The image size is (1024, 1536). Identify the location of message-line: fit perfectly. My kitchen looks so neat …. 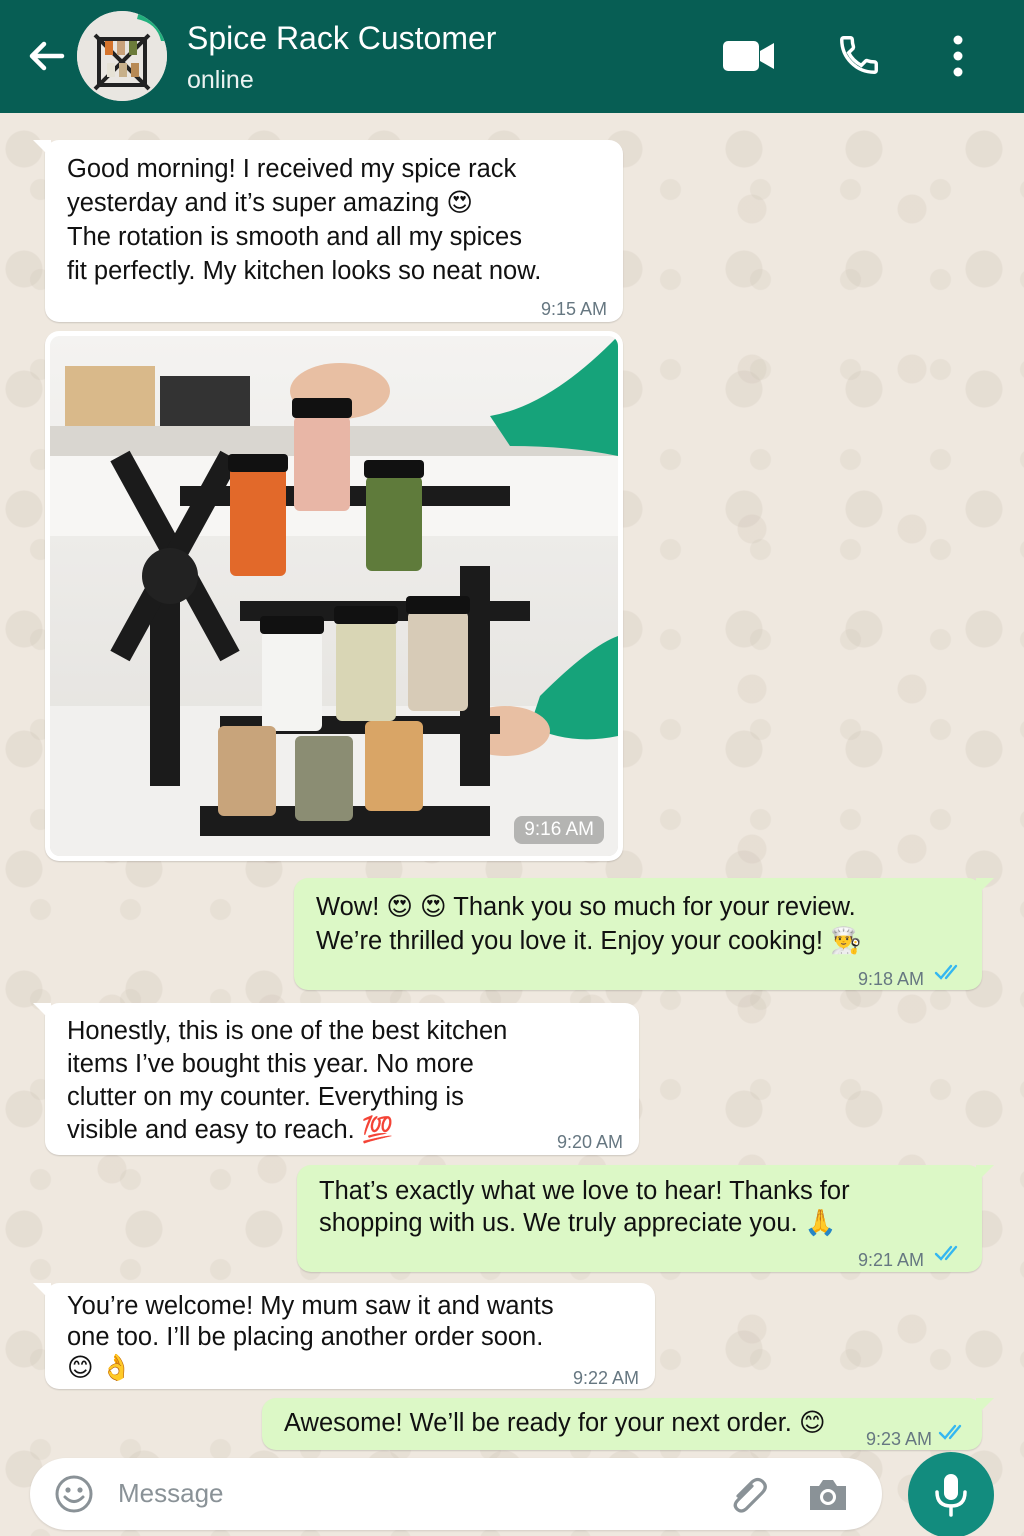
(304, 271).